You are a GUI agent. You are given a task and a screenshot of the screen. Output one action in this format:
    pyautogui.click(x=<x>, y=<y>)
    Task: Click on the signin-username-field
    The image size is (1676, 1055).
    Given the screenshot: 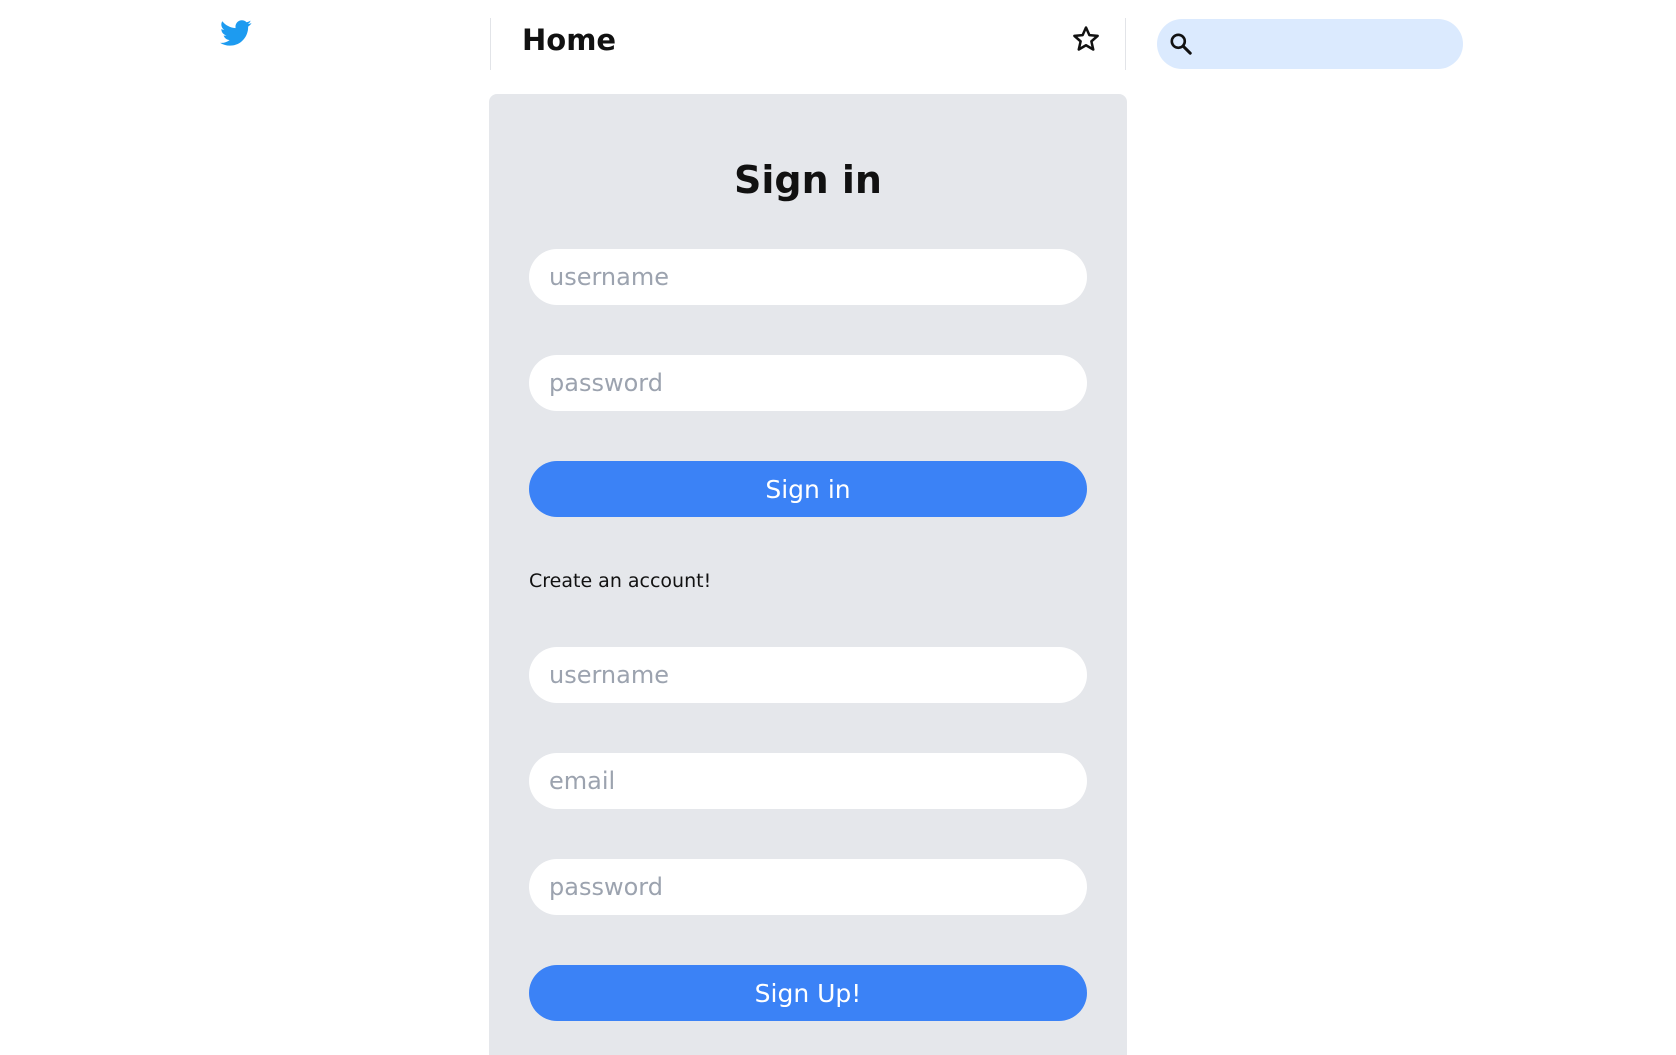 What is the action you would take?
    pyautogui.click(x=808, y=277)
    